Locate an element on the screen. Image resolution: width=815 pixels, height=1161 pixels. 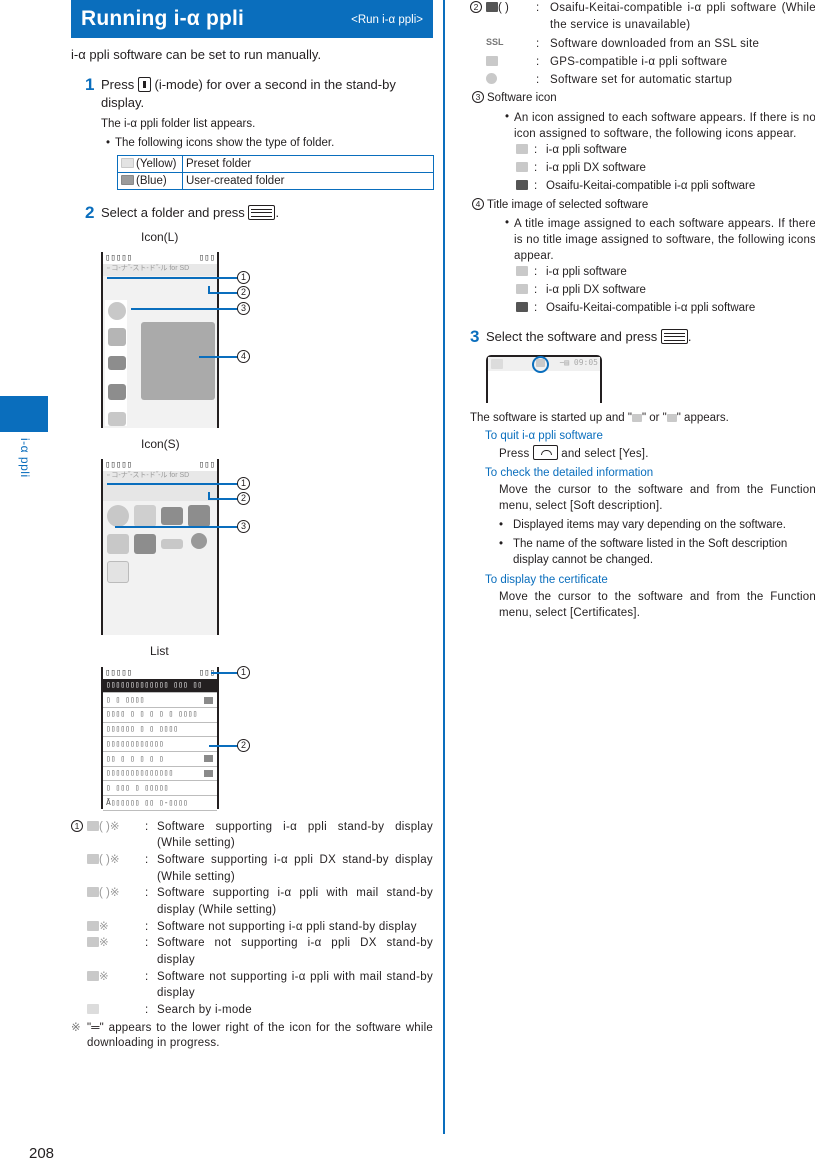
list-item: ▯ ▯▯▯ ▯ ▯▯▯▯▯ is located at coordinates (160, 789).